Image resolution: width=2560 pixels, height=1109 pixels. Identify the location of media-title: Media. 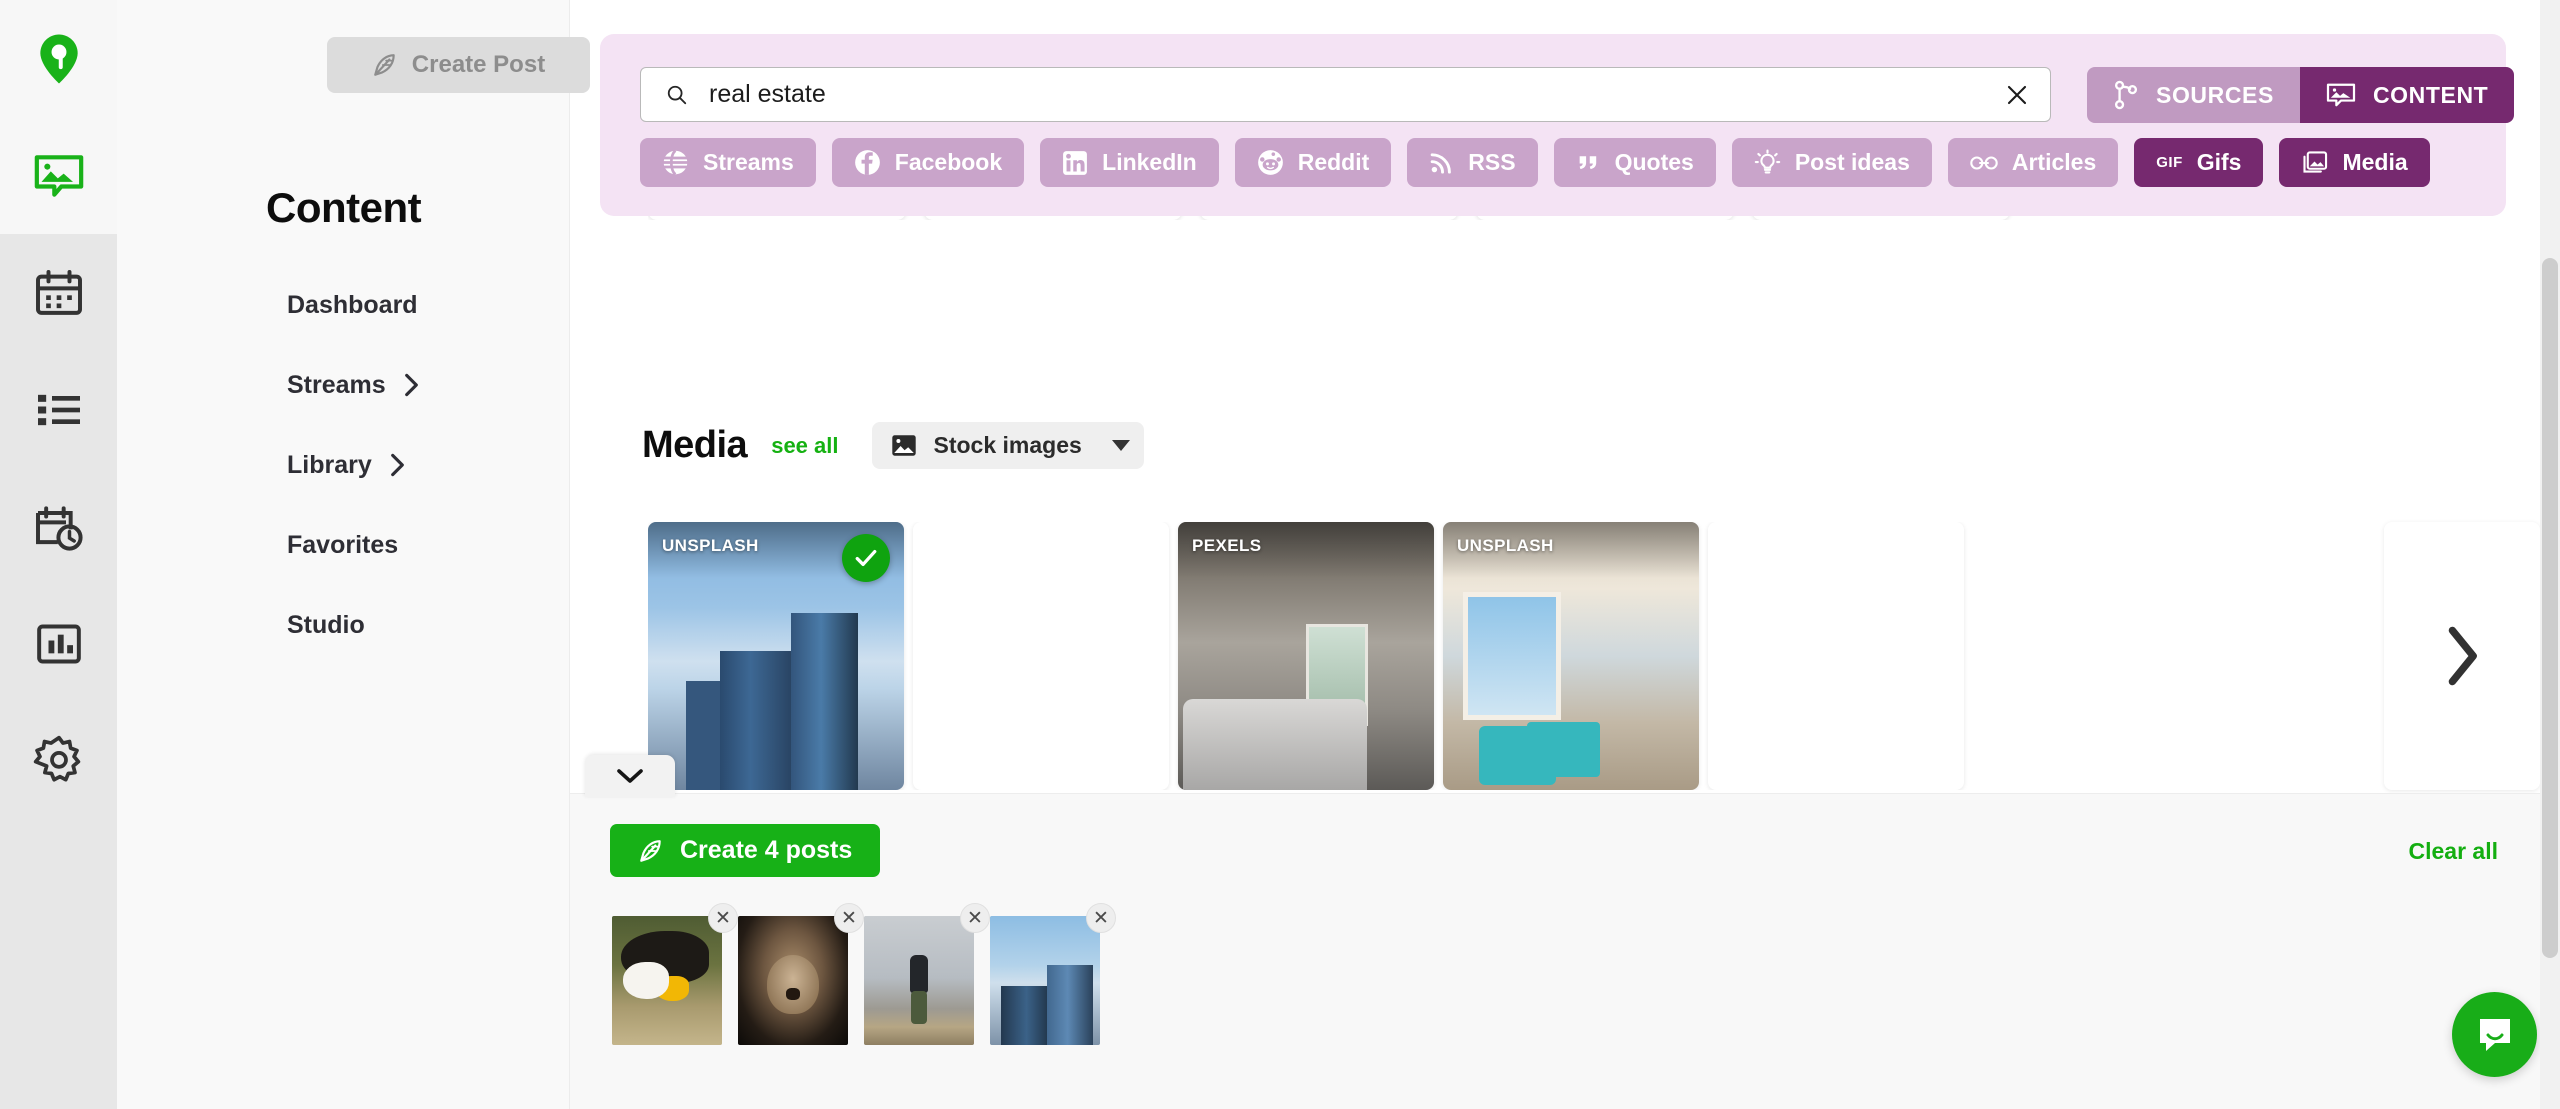
(695, 445).